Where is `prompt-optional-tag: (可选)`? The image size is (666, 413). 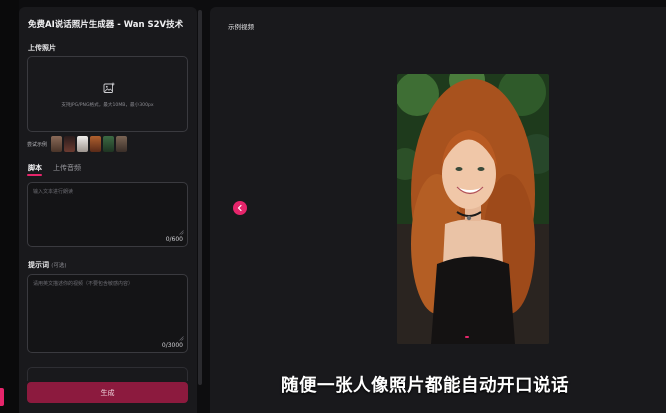
prompt-optional-tag: (可选) is located at coordinates (59, 266).